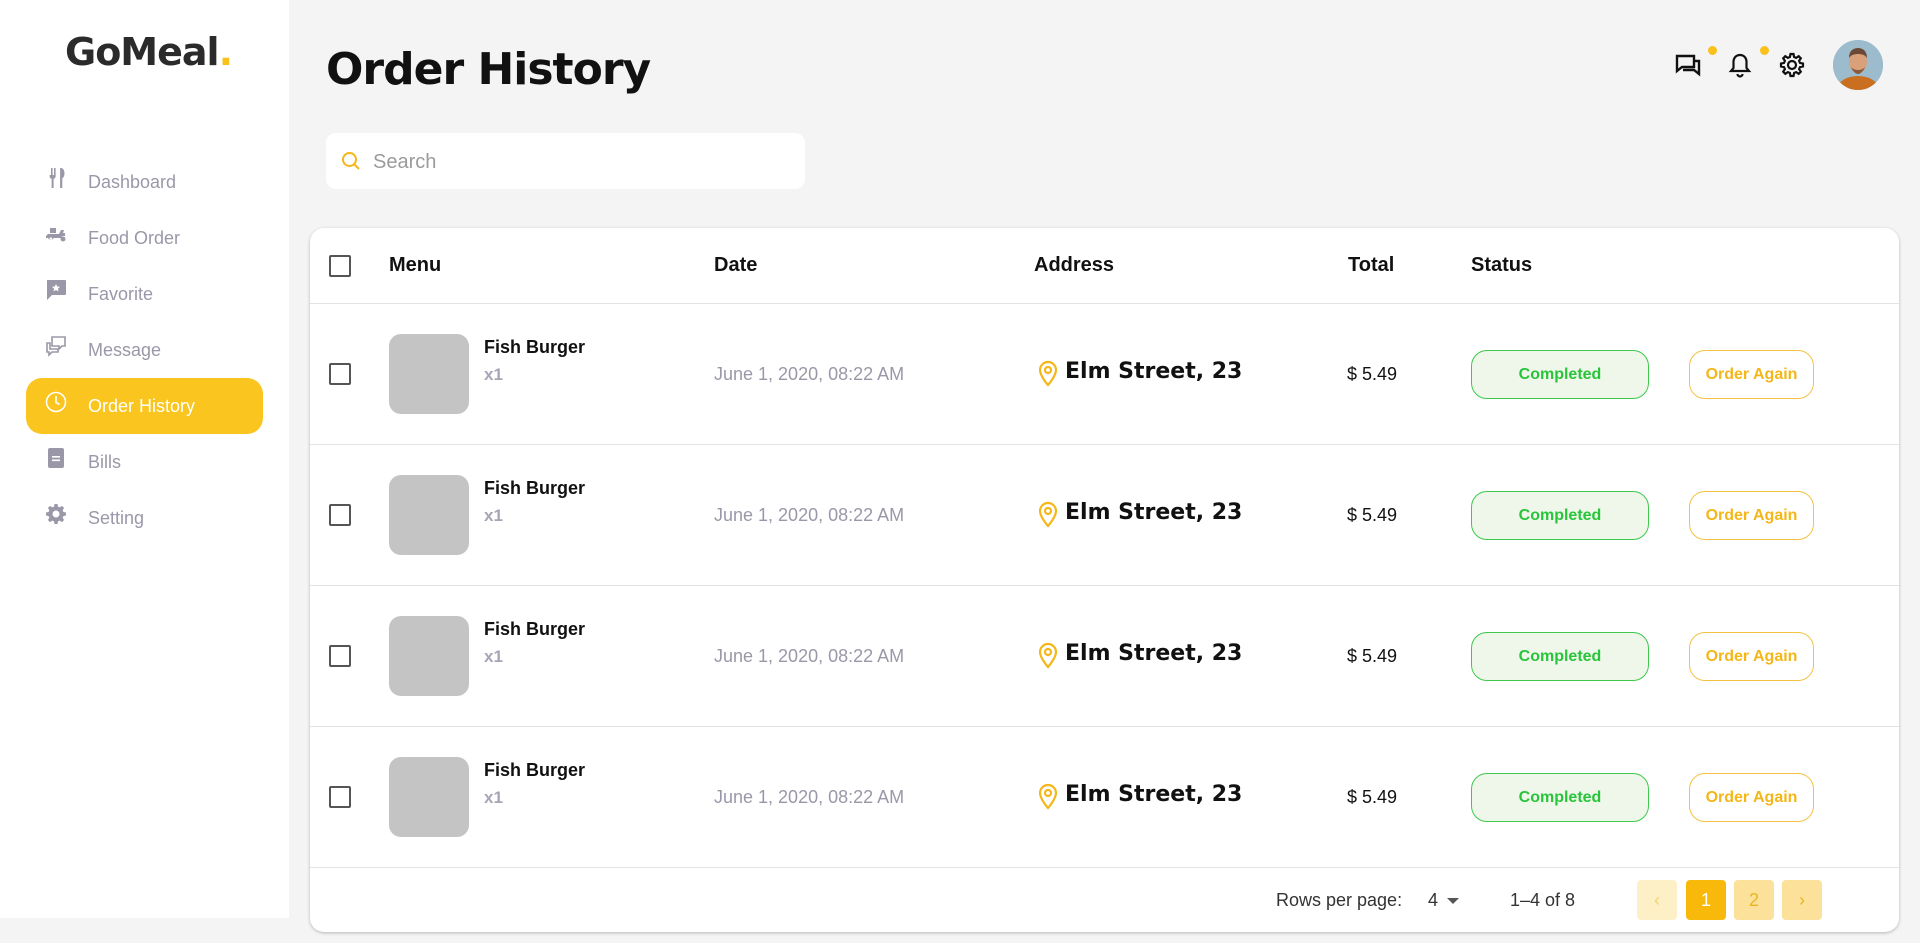  What do you see at coordinates (121, 294) in the screenshot?
I see `sidebar-item-label: Favorite` at bounding box center [121, 294].